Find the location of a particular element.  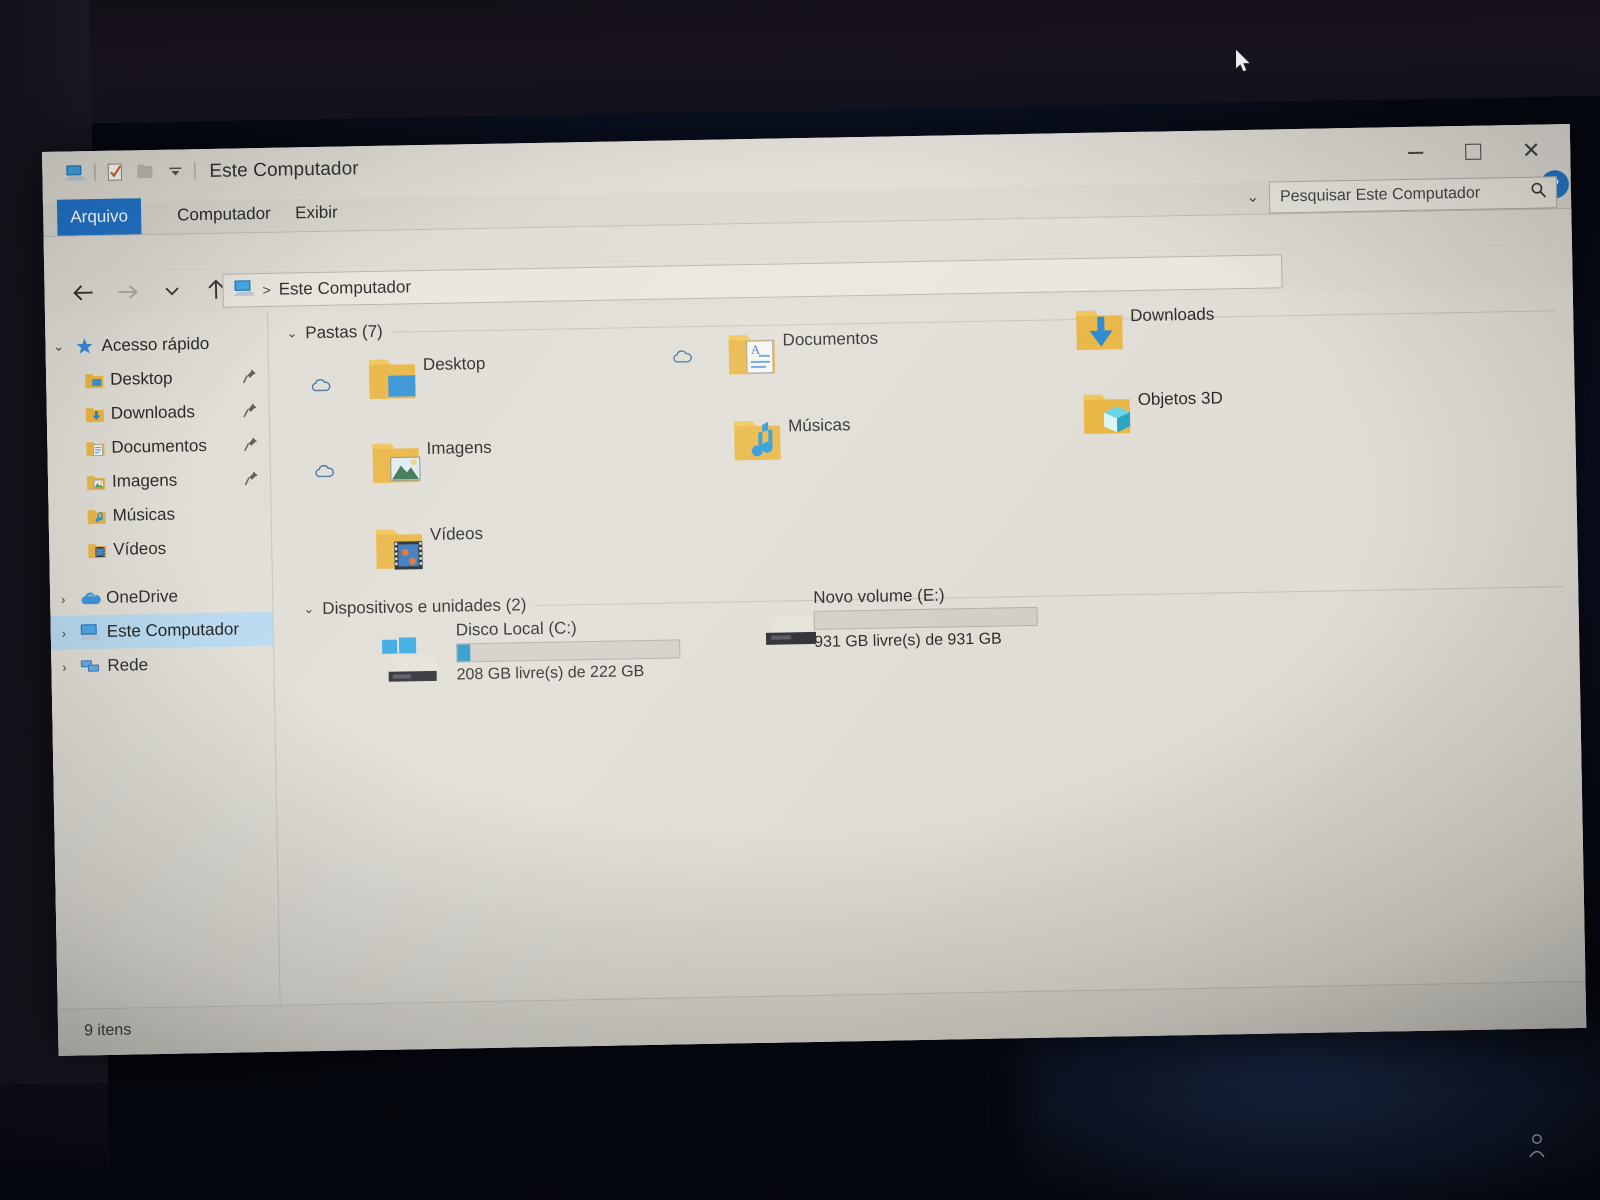

folder-tile-musicas: Músicas is located at coordinates (788, 441).